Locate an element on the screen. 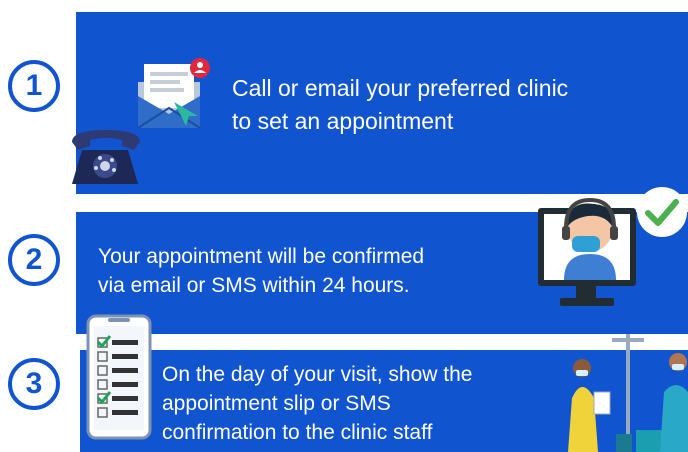 The image size is (688, 452). step-1-number: 1 is located at coordinates (34, 86).